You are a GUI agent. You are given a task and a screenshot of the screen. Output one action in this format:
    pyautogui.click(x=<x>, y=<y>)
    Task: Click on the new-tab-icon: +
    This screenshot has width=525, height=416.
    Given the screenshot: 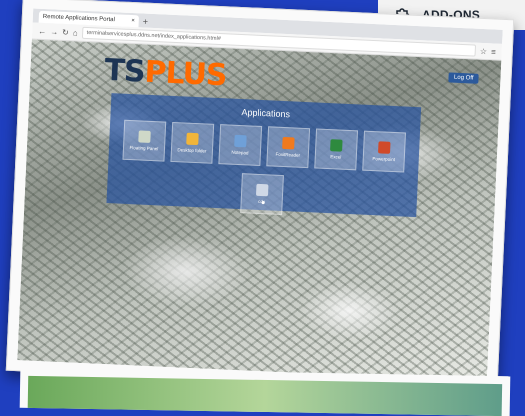 What is the action you would take?
    pyautogui.click(x=145, y=22)
    